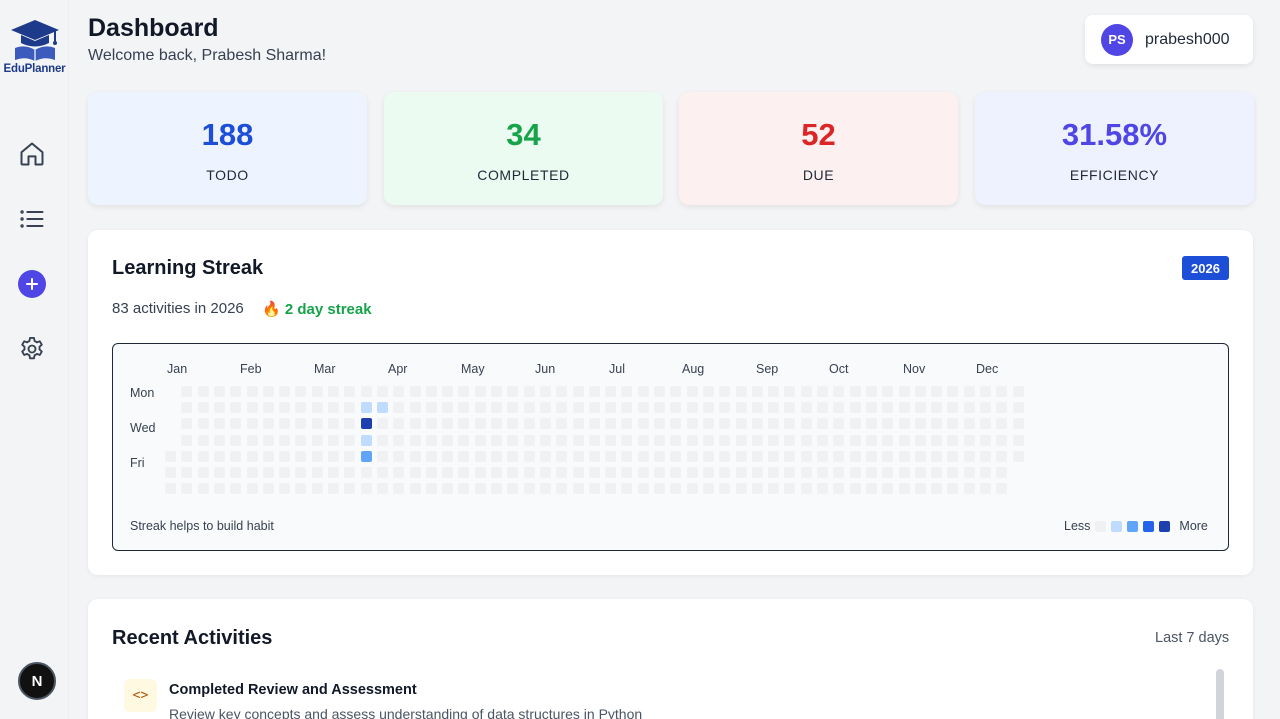 The height and width of the screenshot is (719, 1280). I want to click on user-profile-button: PS prabesh000, so click(1169, 39).